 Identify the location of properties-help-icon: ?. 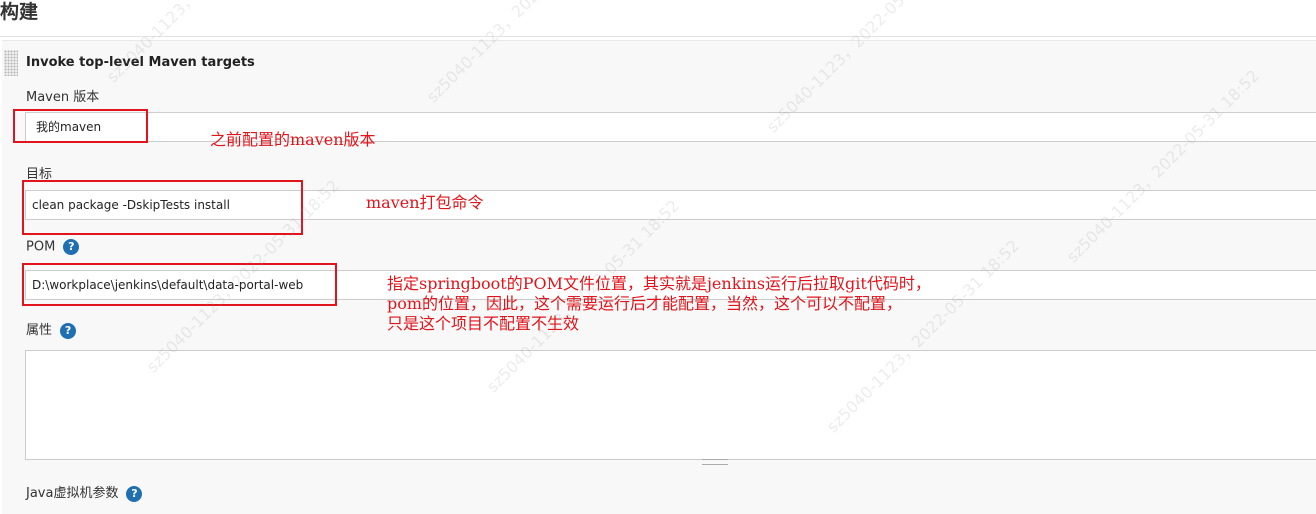
(68, 330).